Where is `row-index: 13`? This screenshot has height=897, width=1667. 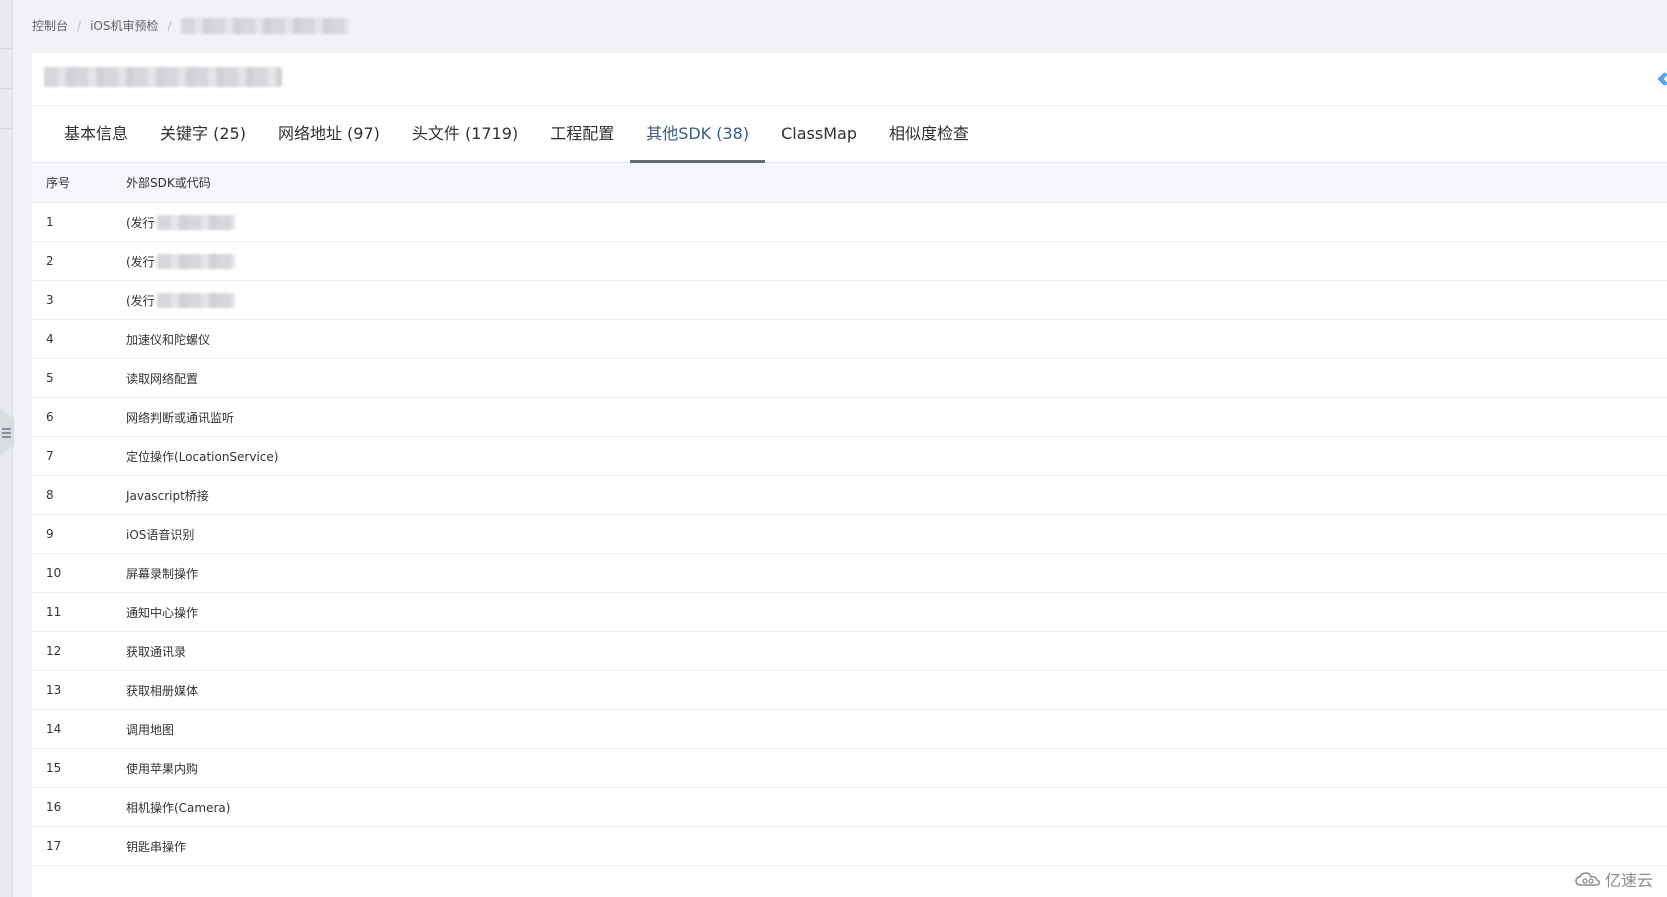
row-index: 13 is located at coordinates (79, 690).